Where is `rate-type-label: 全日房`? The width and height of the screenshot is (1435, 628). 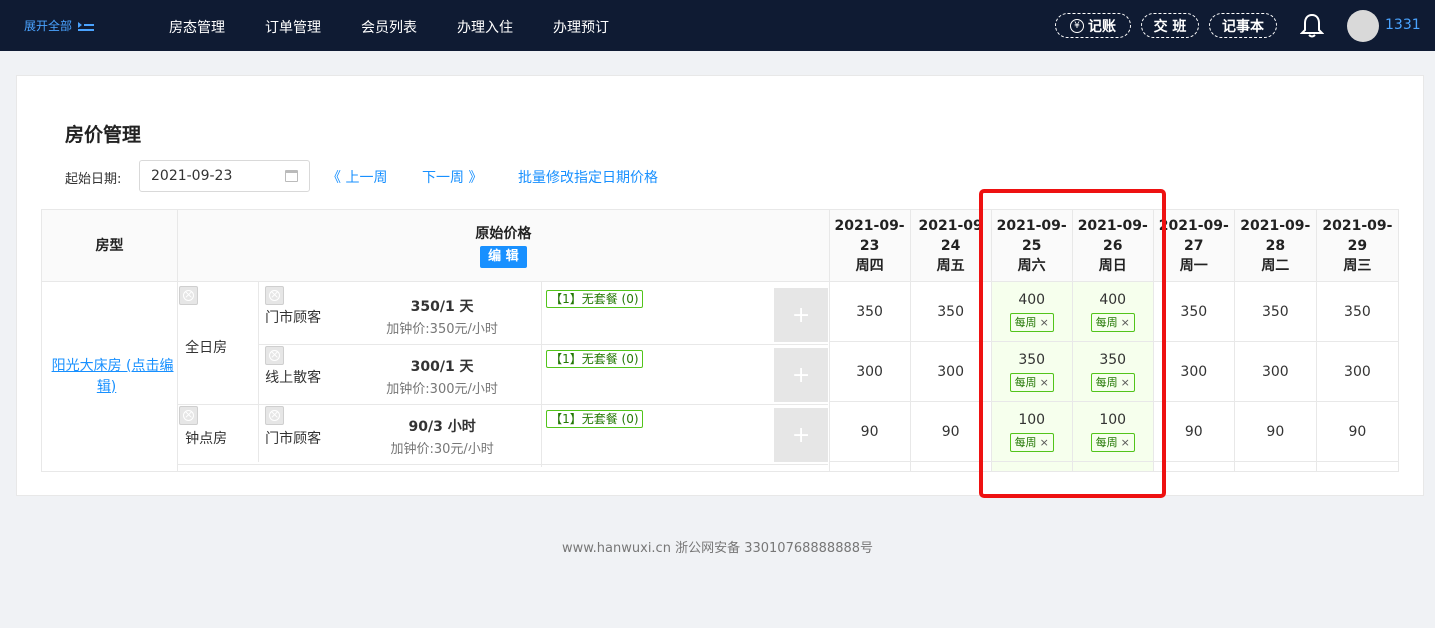
rate-type-label: 全日房 is located at coordinates (206, 348).